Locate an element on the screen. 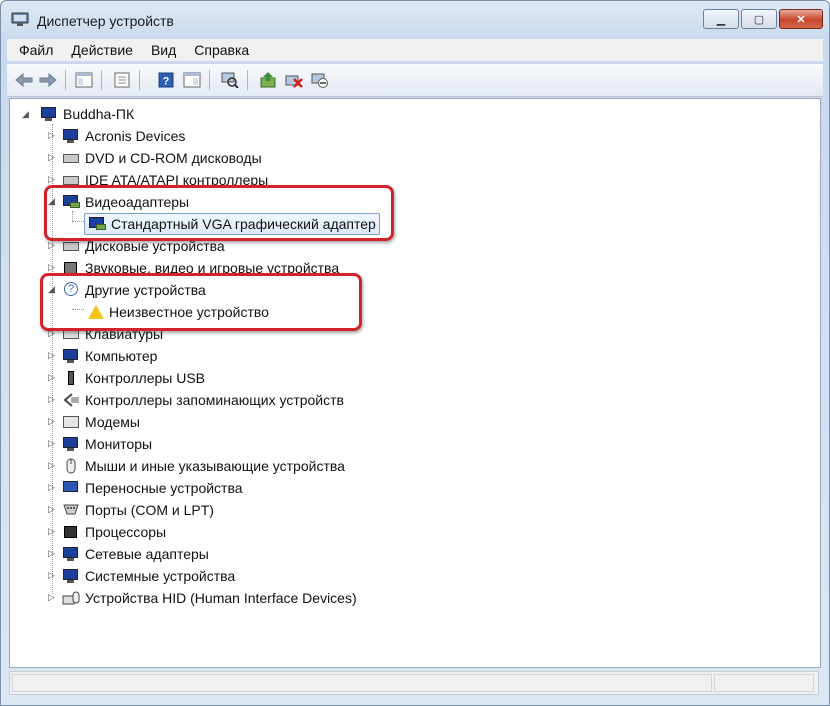 The width and height of the screenshot is (830, 706). modem-icon is located at coordinates (71, 422).